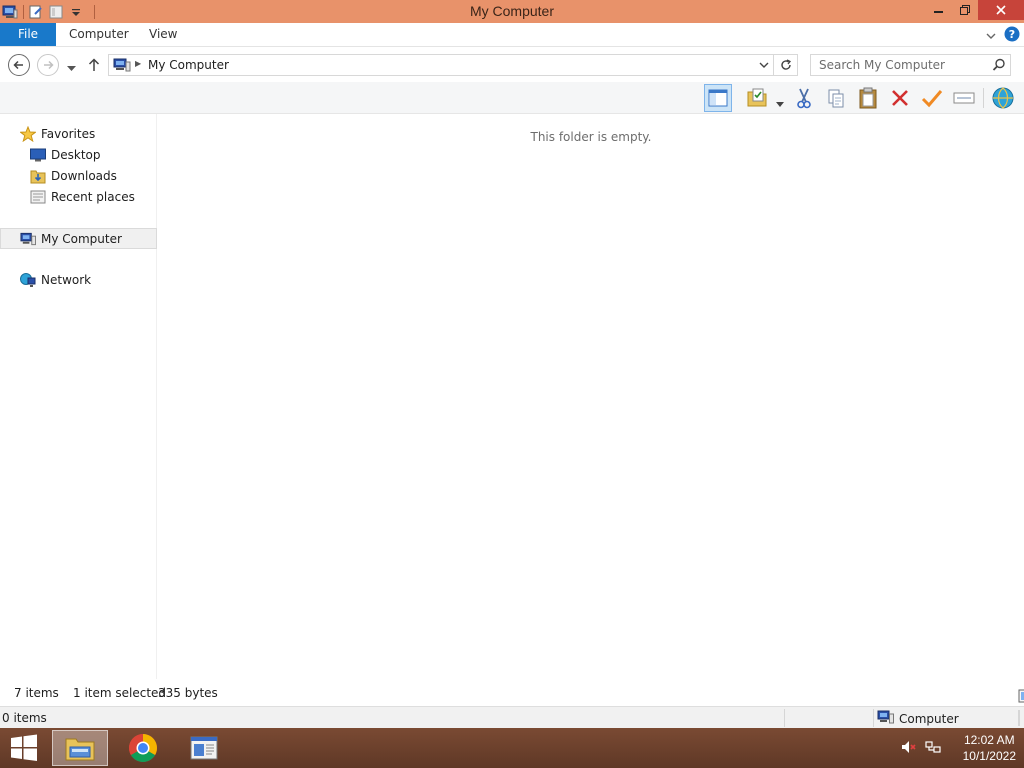  Describe the element at coordinates (24, 718) in the screenshot. I see `details-items: 0 items` at that location.